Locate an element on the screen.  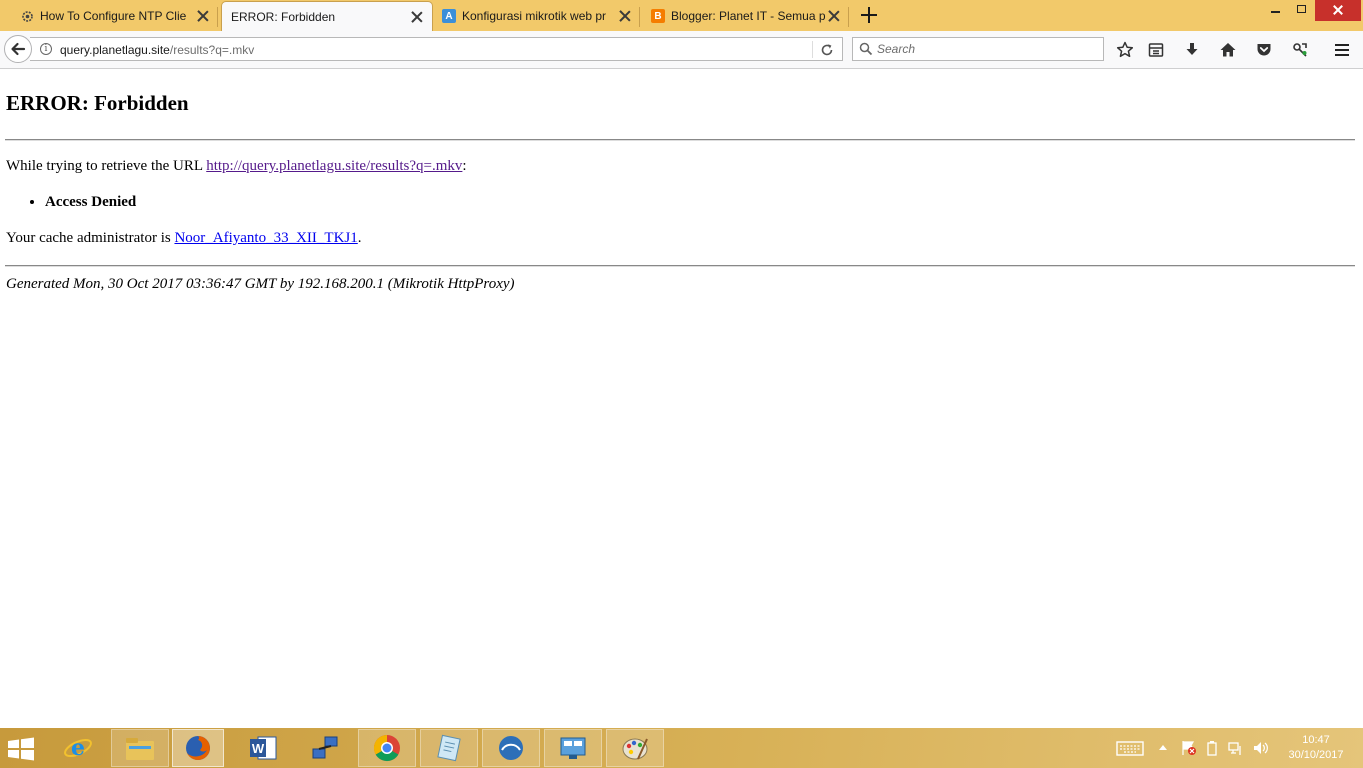
search-input is located at coordinates (987, 49).